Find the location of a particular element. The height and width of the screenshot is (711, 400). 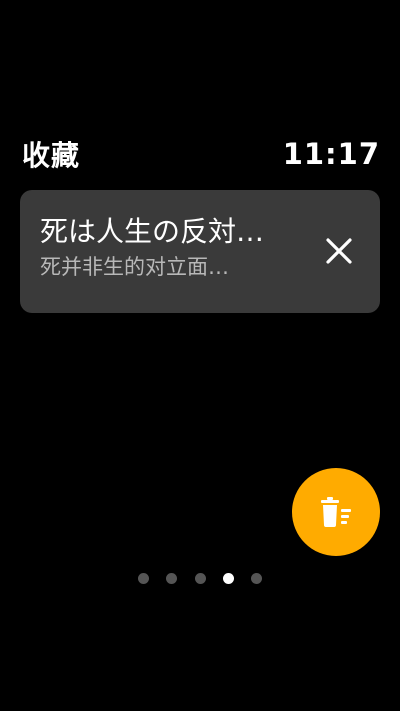

page-indicator is located at coordinates (200, 578).